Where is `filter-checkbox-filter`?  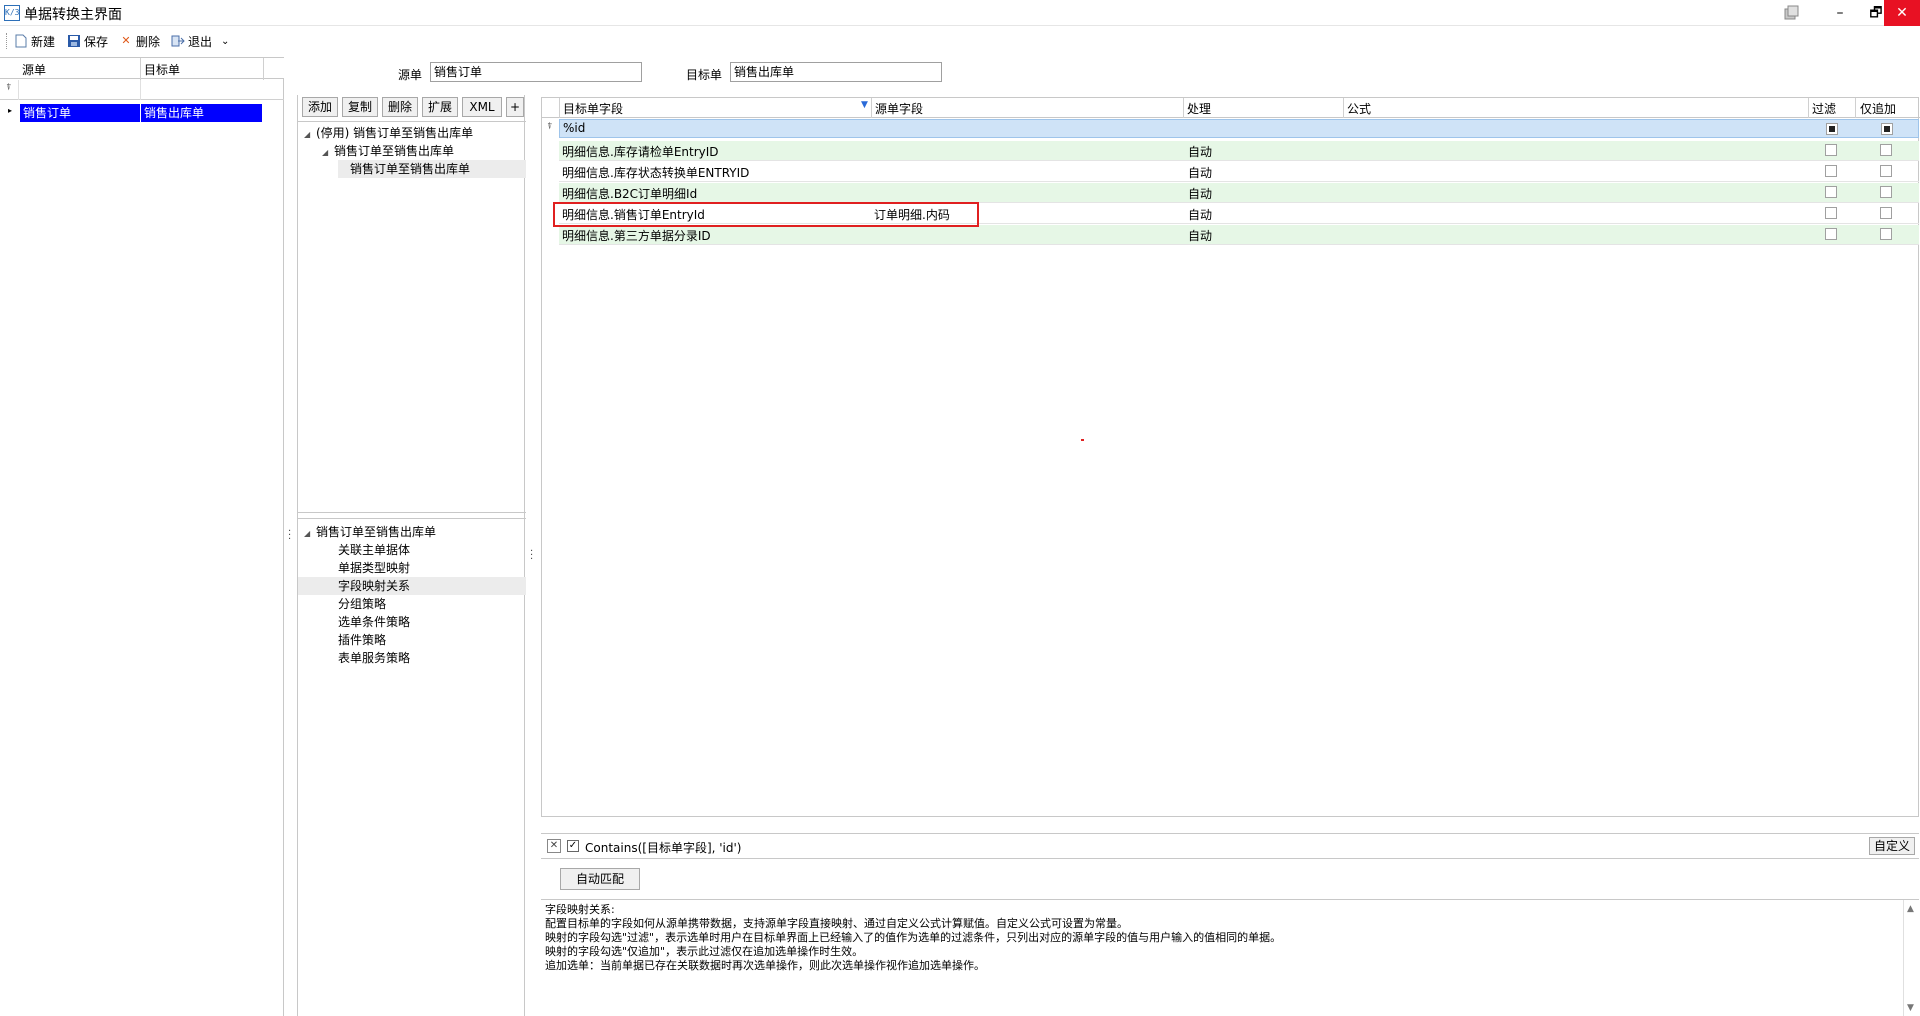
filter-checkbox-filter is located at coordinates (1832, 129).